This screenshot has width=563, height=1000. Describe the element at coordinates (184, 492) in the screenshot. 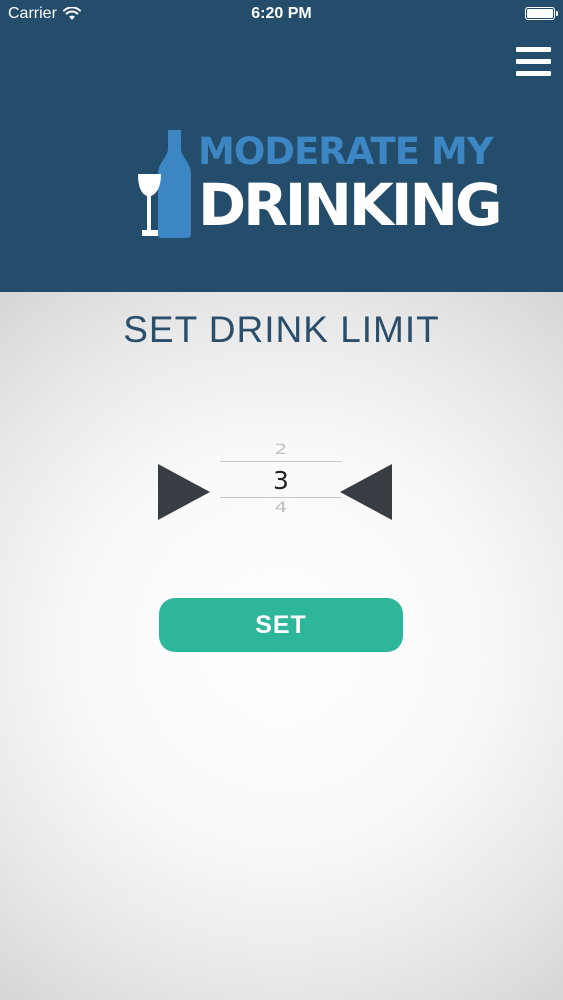

I see `triangle-right-icon` at that location.